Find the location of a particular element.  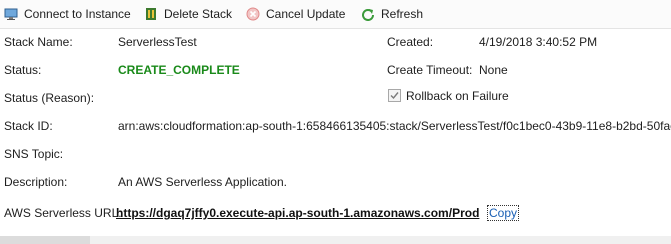

stack-icon is located at coordinates (151, 14).